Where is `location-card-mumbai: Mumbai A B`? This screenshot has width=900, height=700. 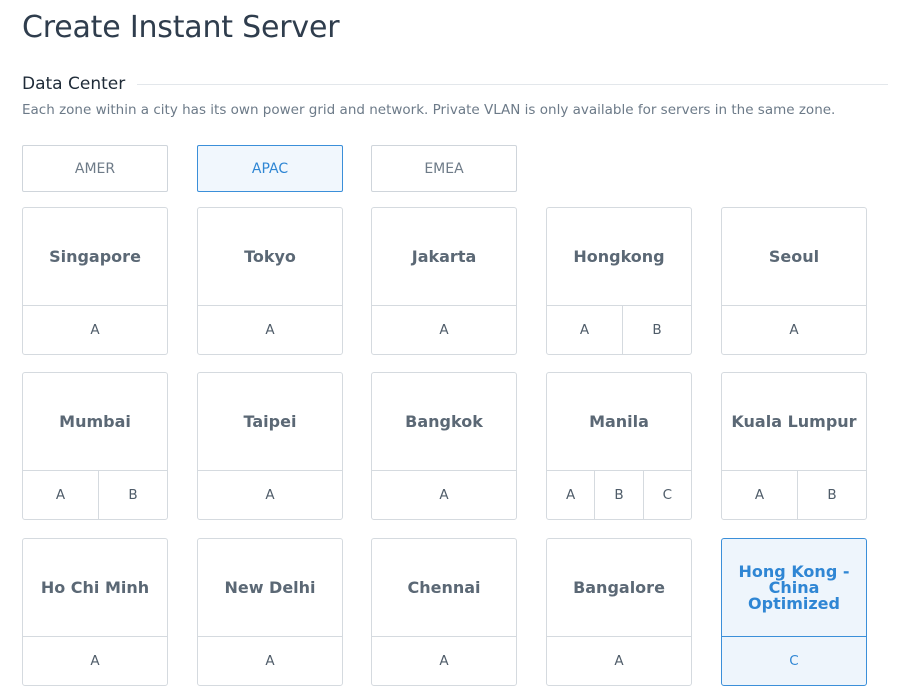
location-card-mumbai: Mumbai A B is located at coordinates (95, 446).